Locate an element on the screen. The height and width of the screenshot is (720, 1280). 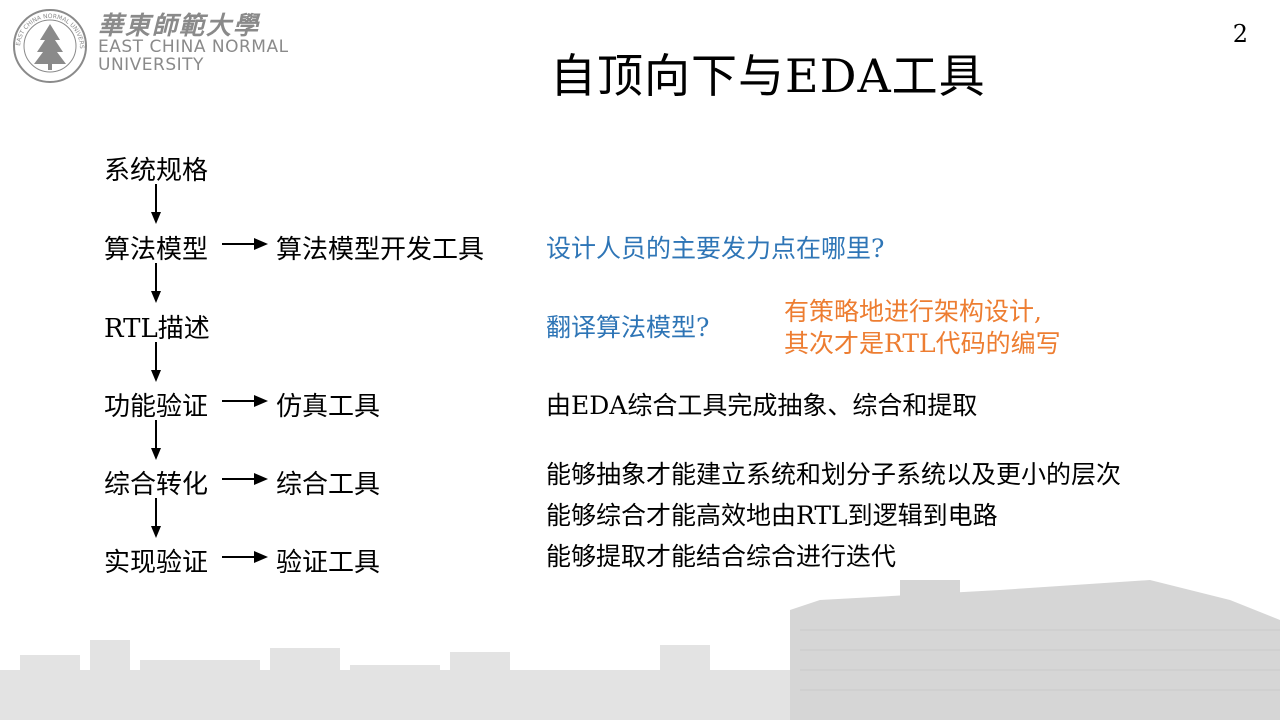
slide-title: 自顶向下与EDA工具 is located at coordinates (768, 76).